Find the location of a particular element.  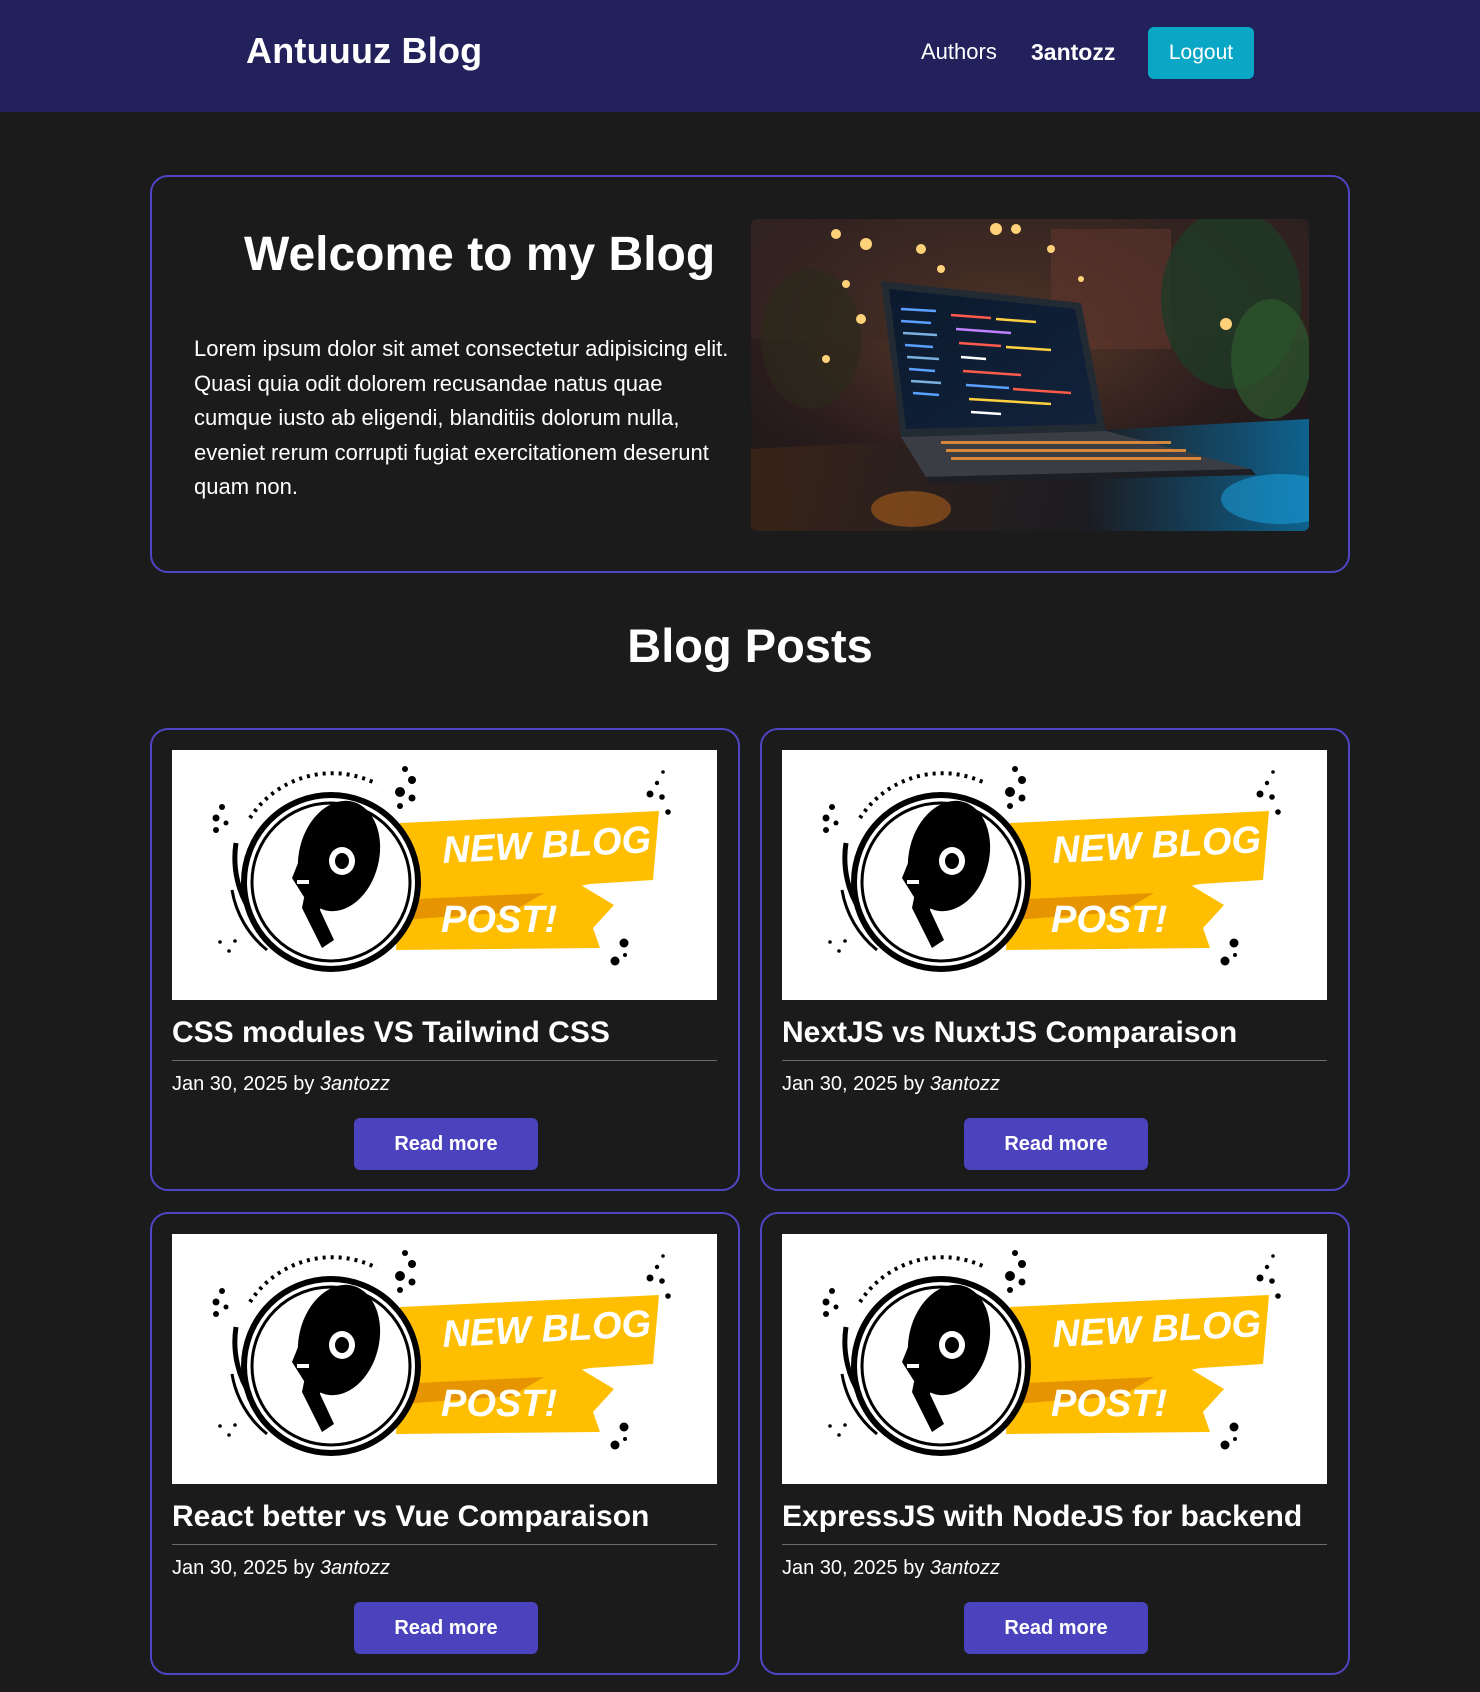

navbar: Antuuuz Blog Authors 3antozz Logout is located at coordinates (740, 56).